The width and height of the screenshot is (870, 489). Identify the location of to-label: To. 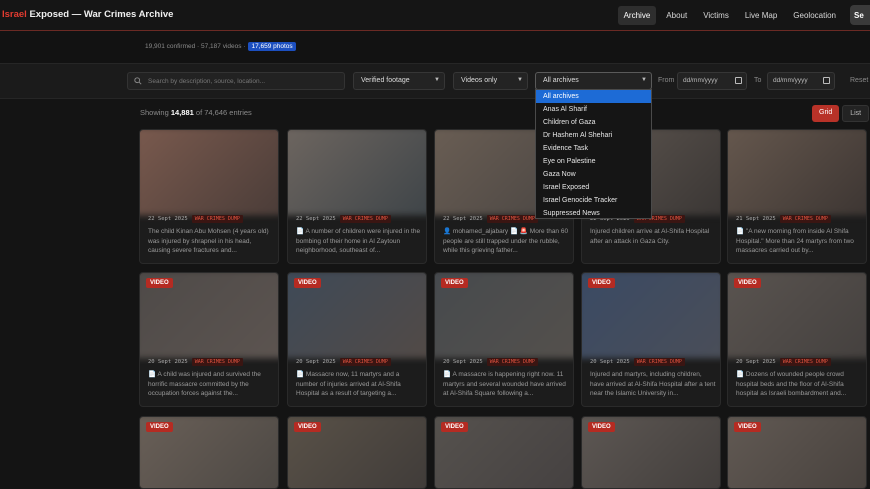
(758, 80).